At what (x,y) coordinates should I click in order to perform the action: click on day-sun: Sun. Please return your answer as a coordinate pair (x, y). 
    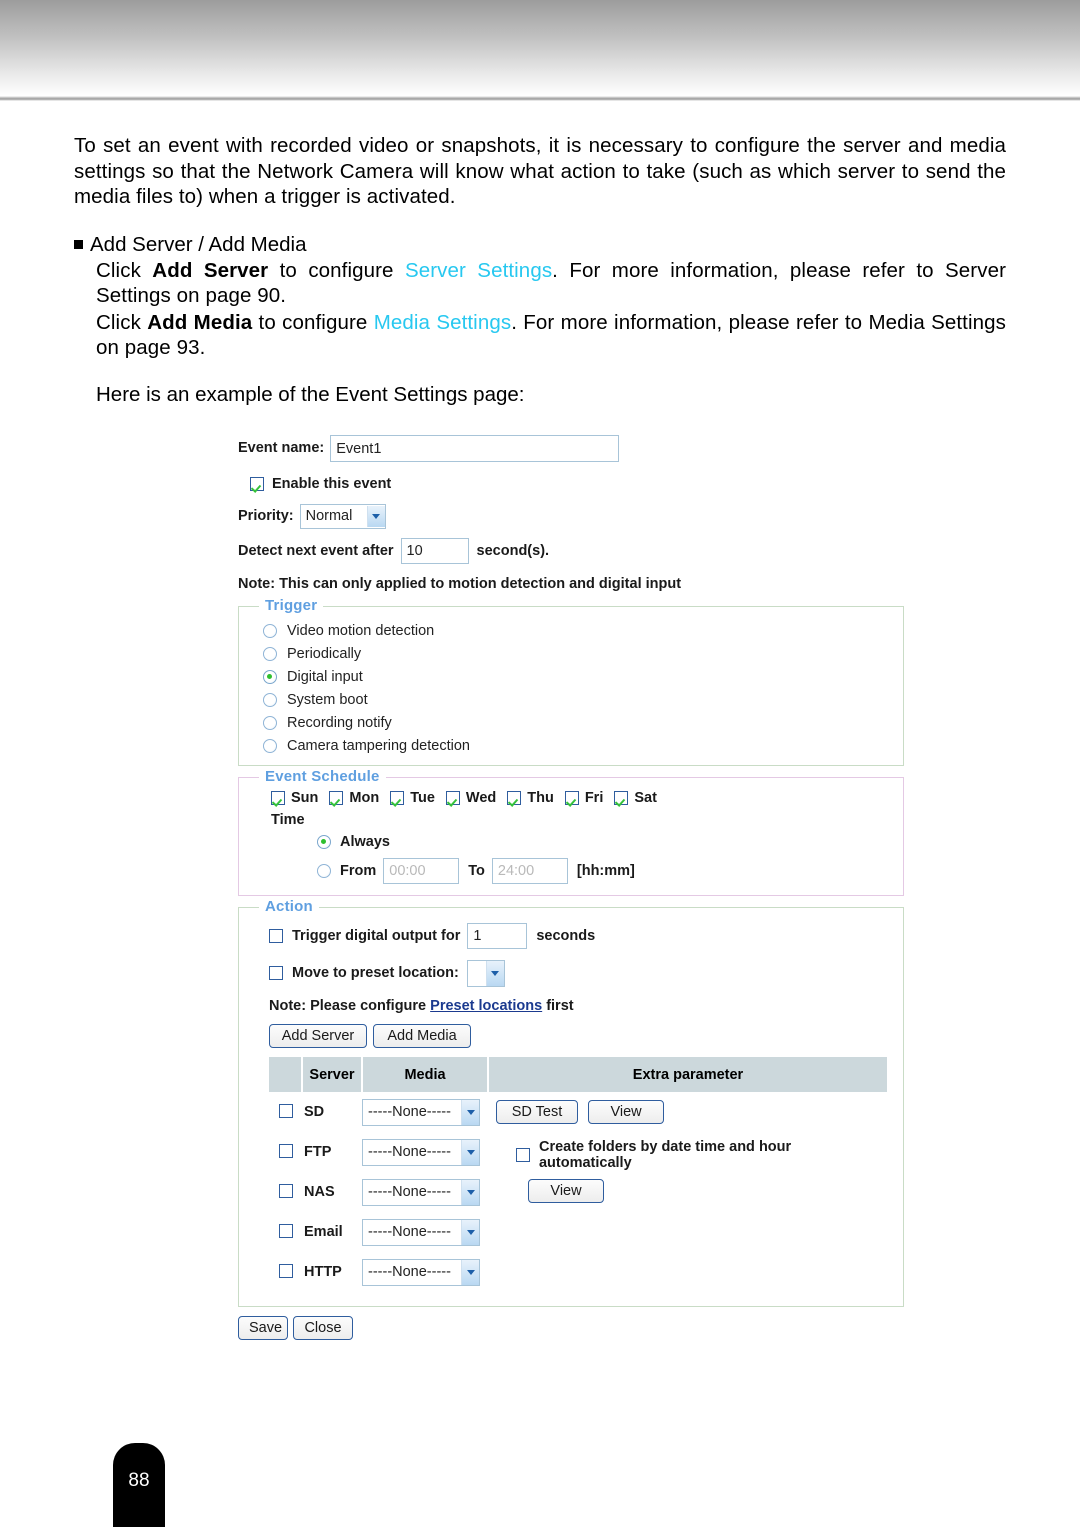
    Looking at the image, I should click on (294, 798).